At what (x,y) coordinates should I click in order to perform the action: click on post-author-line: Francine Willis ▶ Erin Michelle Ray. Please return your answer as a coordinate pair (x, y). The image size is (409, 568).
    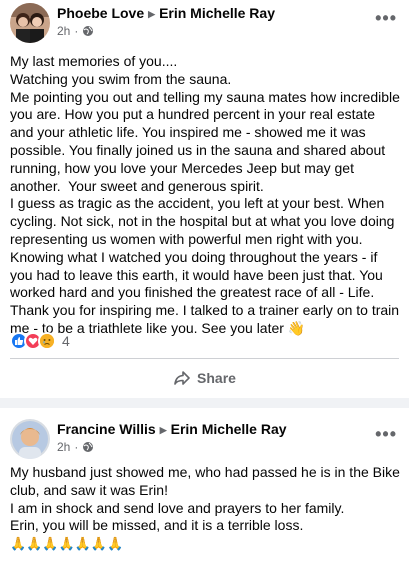
    Looking at the image, I should click on (172, 429).